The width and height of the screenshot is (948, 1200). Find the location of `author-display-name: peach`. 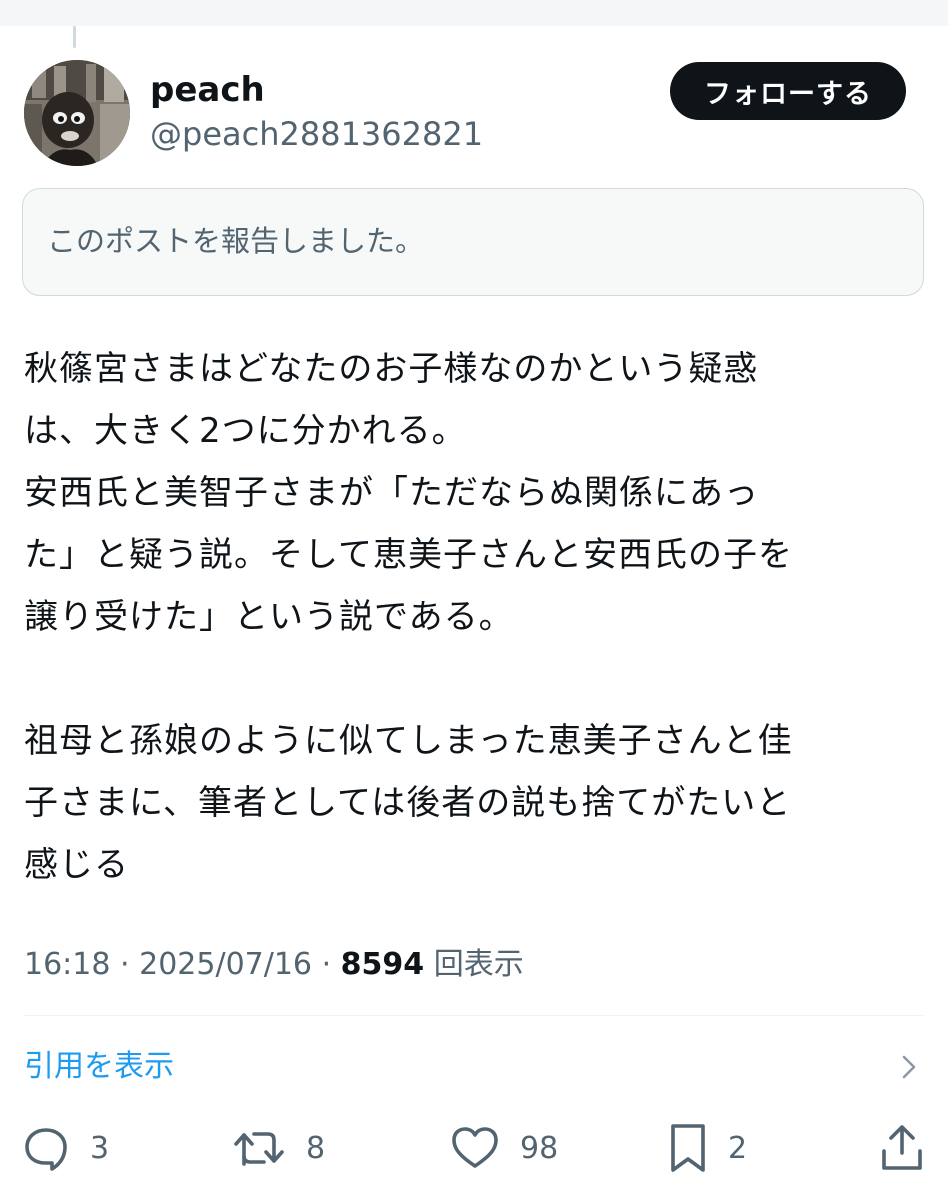

author-display-name: peach is located at coordinates (207, 90).